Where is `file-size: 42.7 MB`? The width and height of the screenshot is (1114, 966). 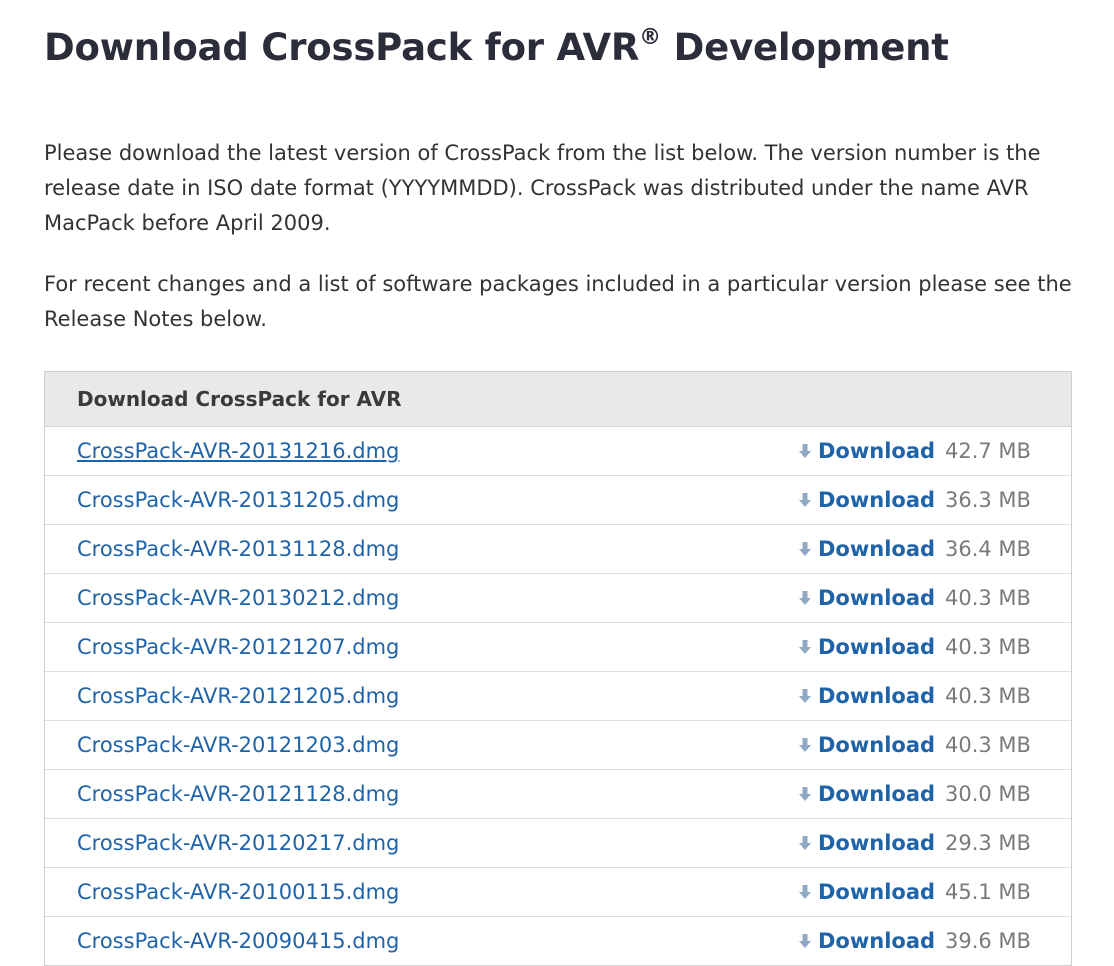 file-size: 42.7 MB is located at coordinates (988, 451).